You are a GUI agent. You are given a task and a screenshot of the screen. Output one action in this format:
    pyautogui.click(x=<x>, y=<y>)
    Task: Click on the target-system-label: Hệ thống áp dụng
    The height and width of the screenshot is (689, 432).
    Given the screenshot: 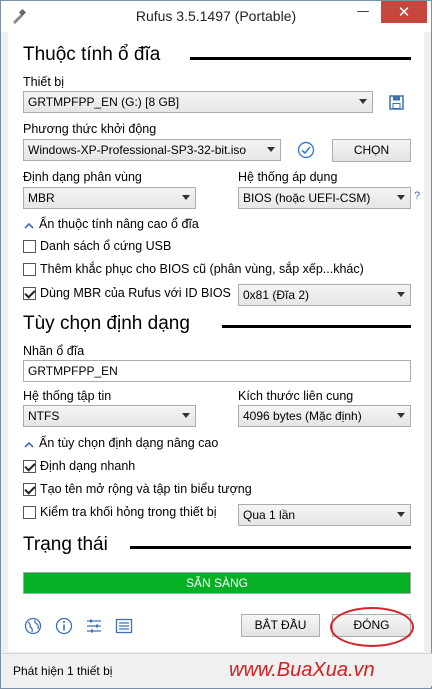 What is the action you would take?
    pyautogui.click(x=288, y=177)
    